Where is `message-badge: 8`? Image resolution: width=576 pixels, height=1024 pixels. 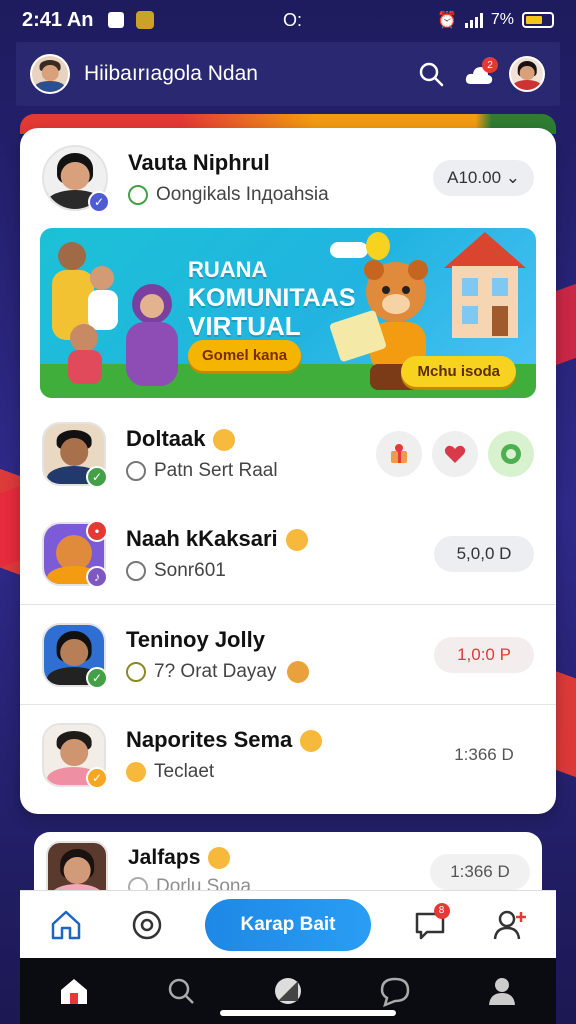 message-badge: 8 is located at coordinates (441, 910).